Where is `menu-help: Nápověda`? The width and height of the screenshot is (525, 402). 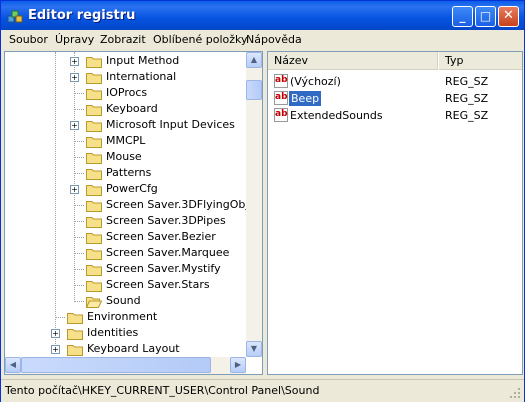 menu-help: Nápověda is located at coordinates (274, 39).